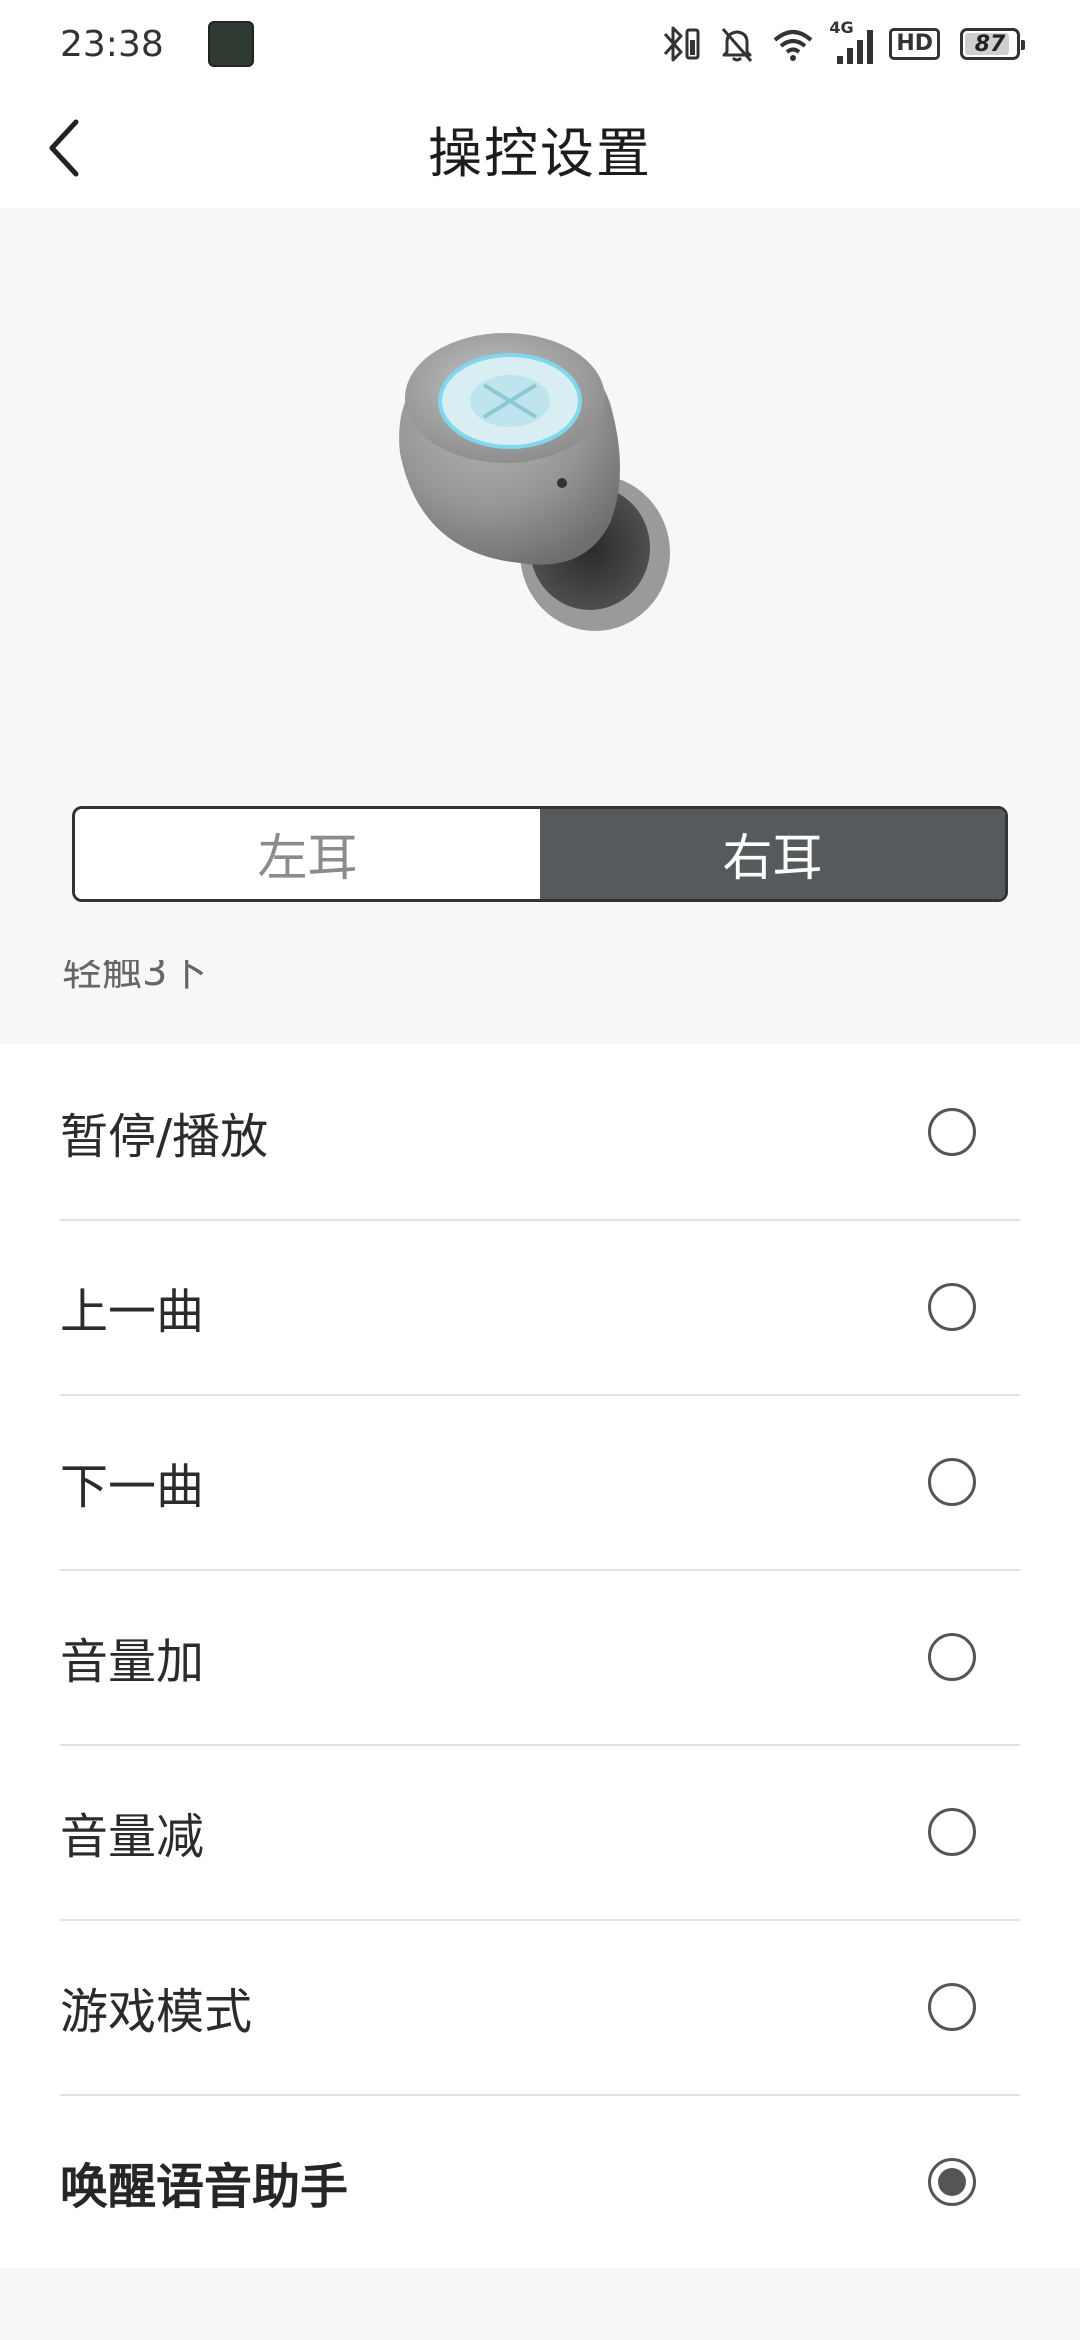 The width and height of the screenshot is (1080, 2340). Describe the element at coordinates (540, 1831) in the screenshot. I see `option-volume-down: 音量减` at that location.